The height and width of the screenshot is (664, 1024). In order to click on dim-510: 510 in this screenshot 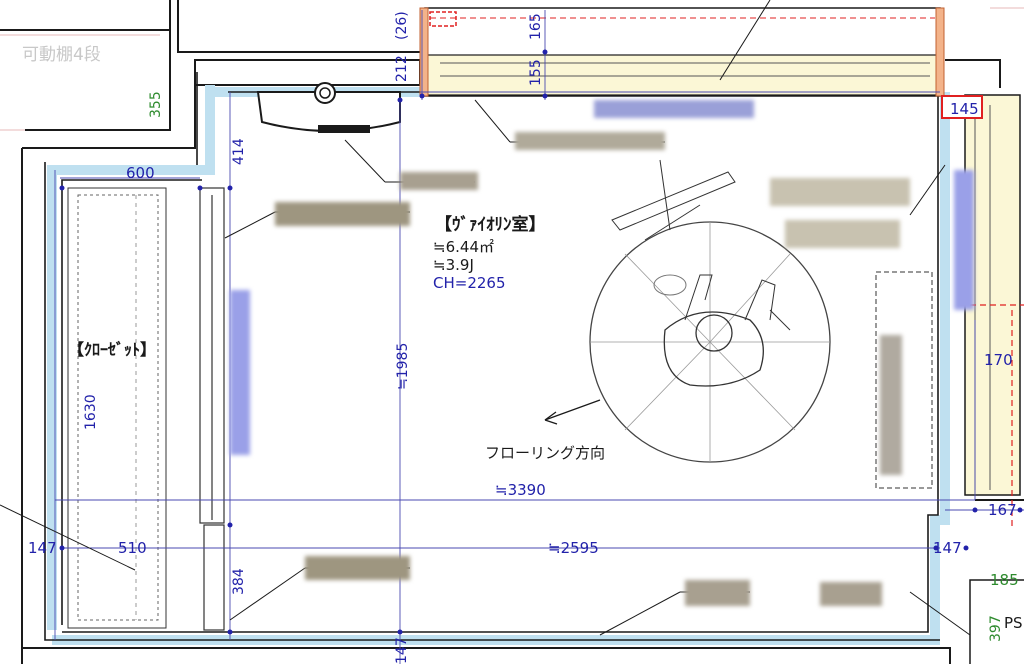, I will do `click(132, 548)`.